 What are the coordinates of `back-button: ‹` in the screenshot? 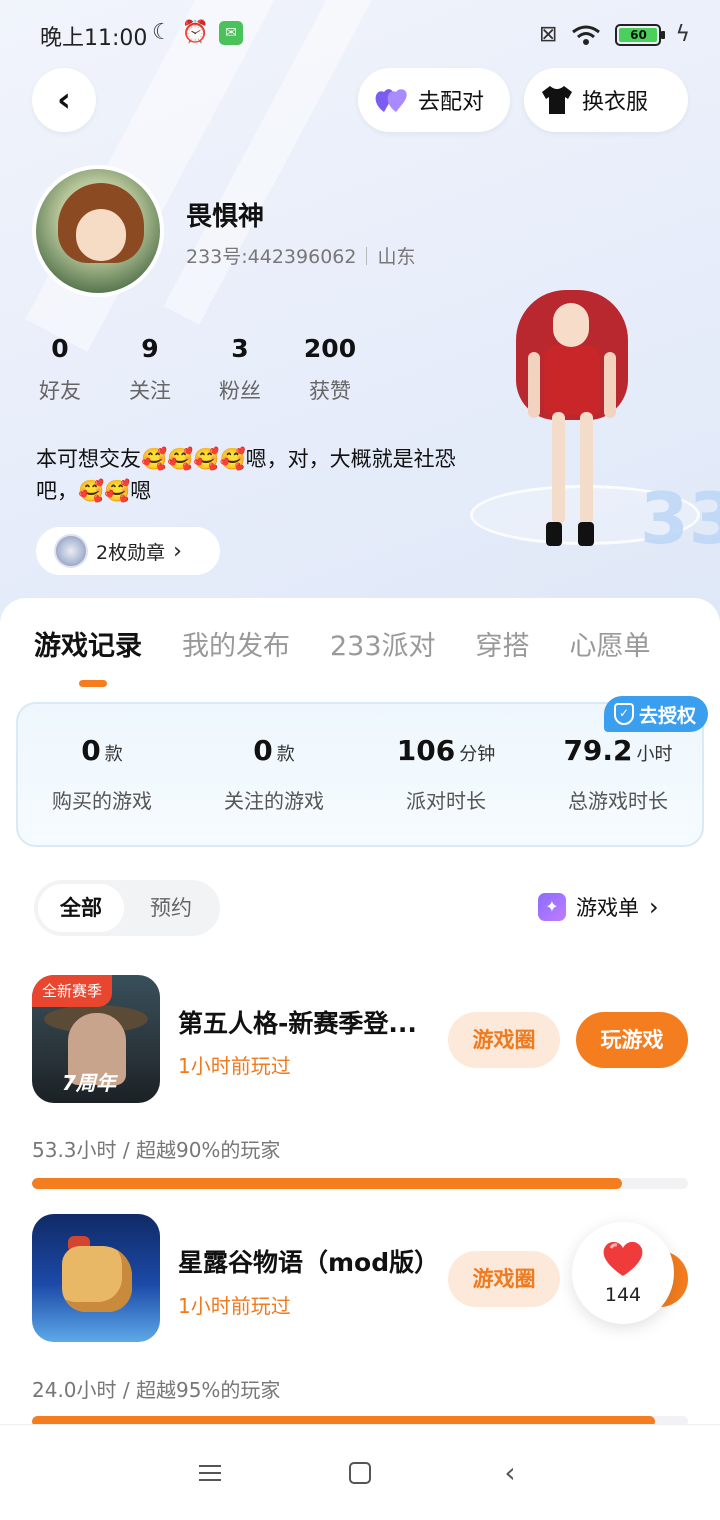 It's located at (64, 100).